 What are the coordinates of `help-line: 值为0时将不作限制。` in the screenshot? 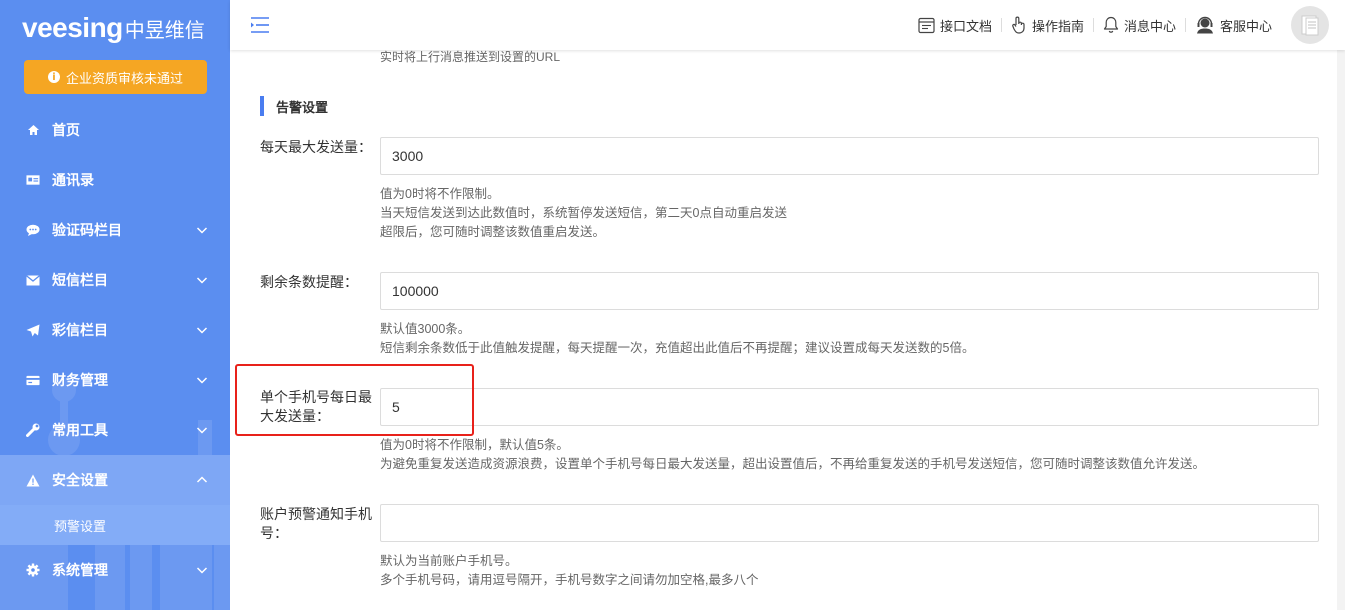 It's located at (440, 194).